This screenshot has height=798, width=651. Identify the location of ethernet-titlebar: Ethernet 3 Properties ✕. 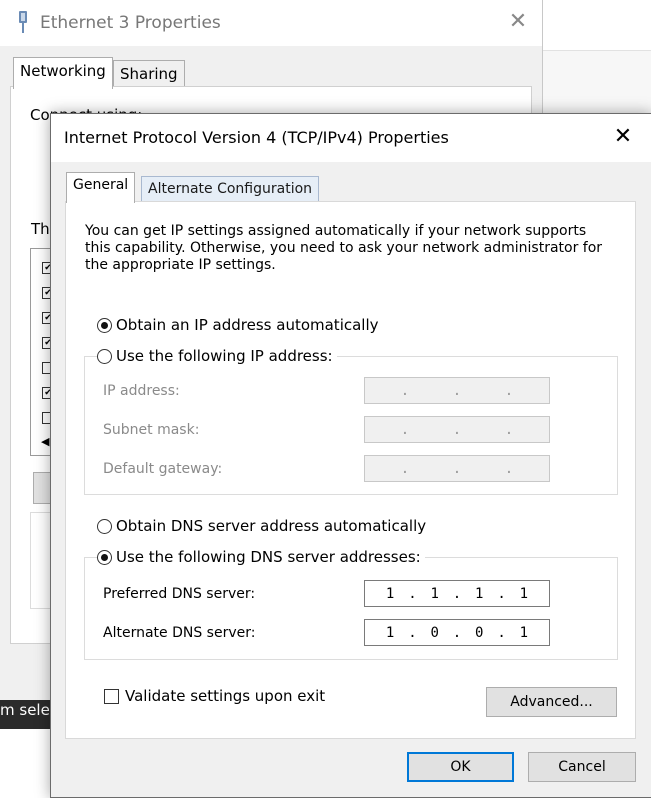
(271, 23).